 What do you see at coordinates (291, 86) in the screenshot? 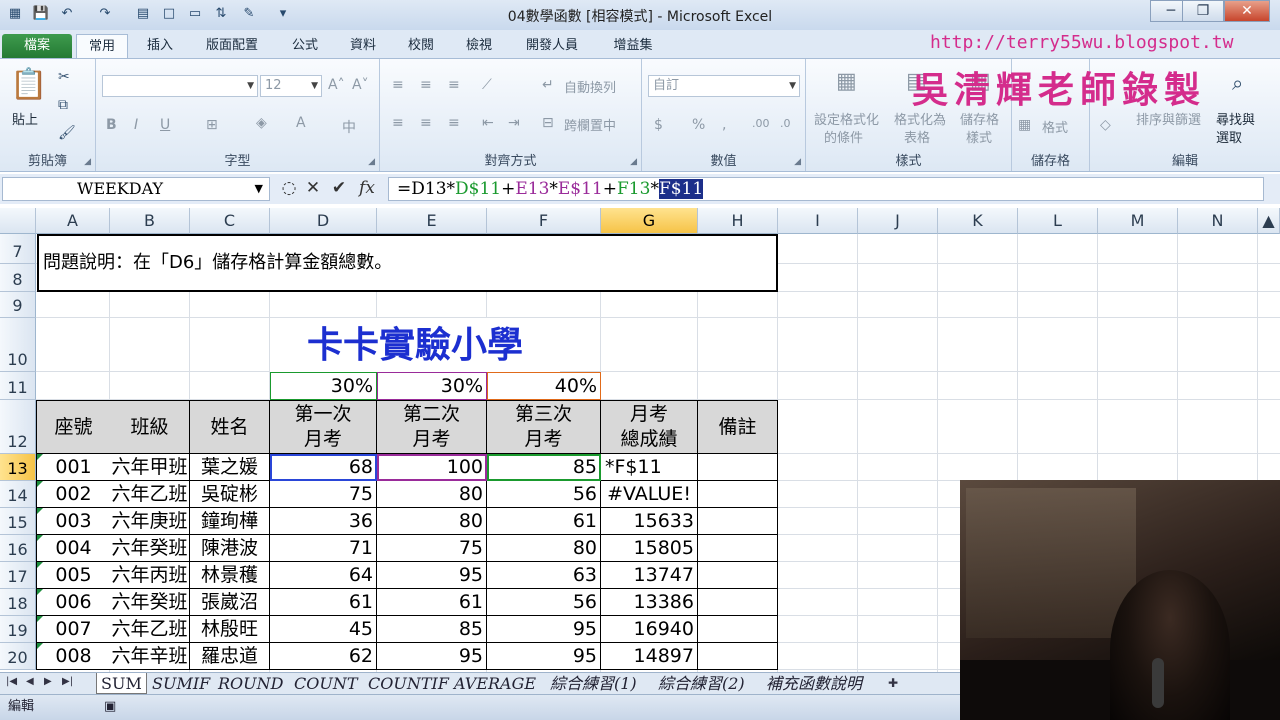
I see `font-size-combo: 12 ▼` at bounding box center [291, 86].